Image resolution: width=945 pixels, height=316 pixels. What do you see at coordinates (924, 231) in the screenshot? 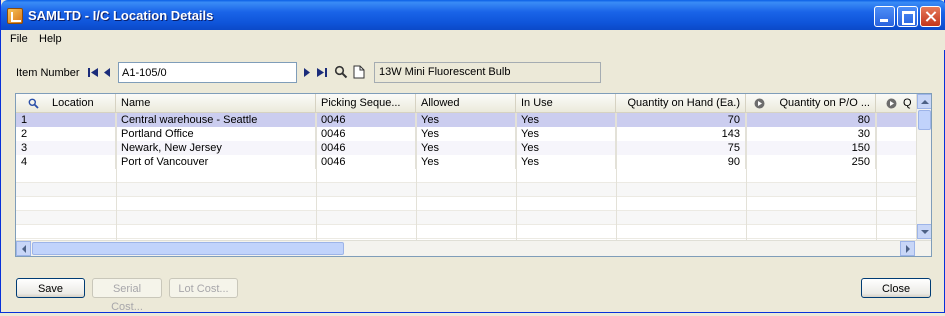
I see `scroll-down-button` at bounding box center [924, 231].